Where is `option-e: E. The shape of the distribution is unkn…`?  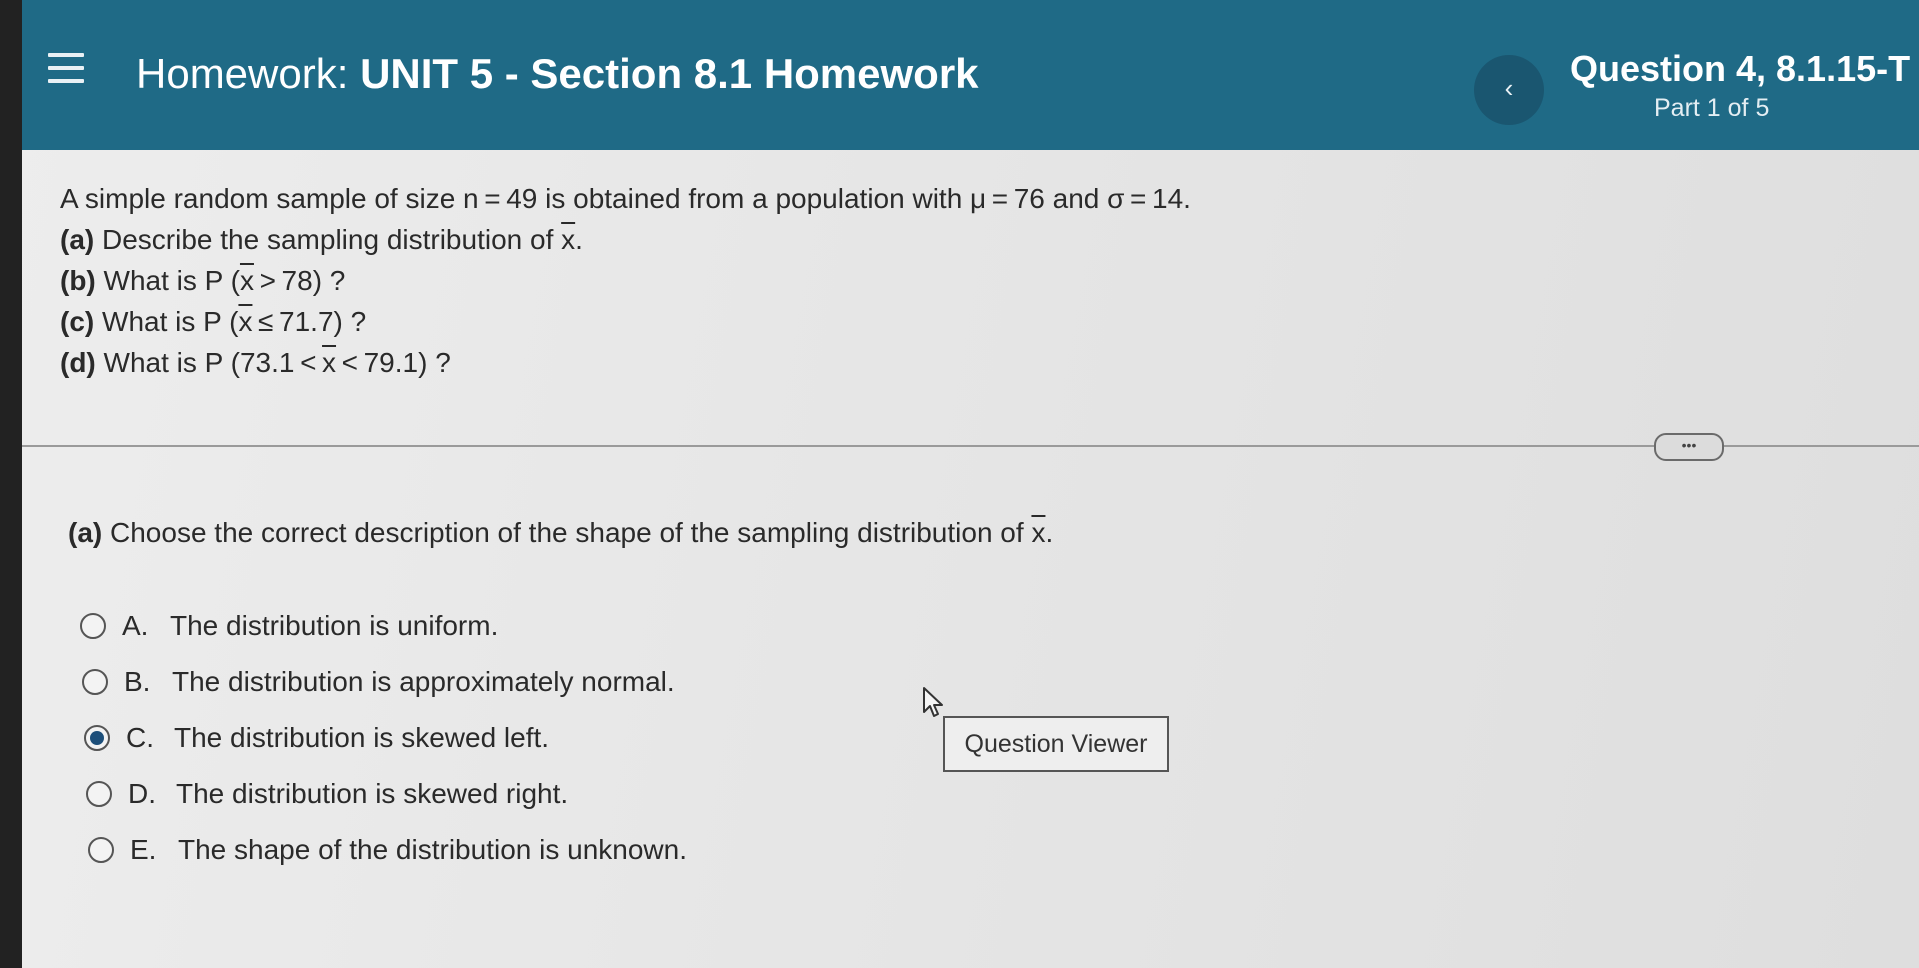 option-e: E. The shape of the distribution is unkn… is located at coordinates (387, 850).